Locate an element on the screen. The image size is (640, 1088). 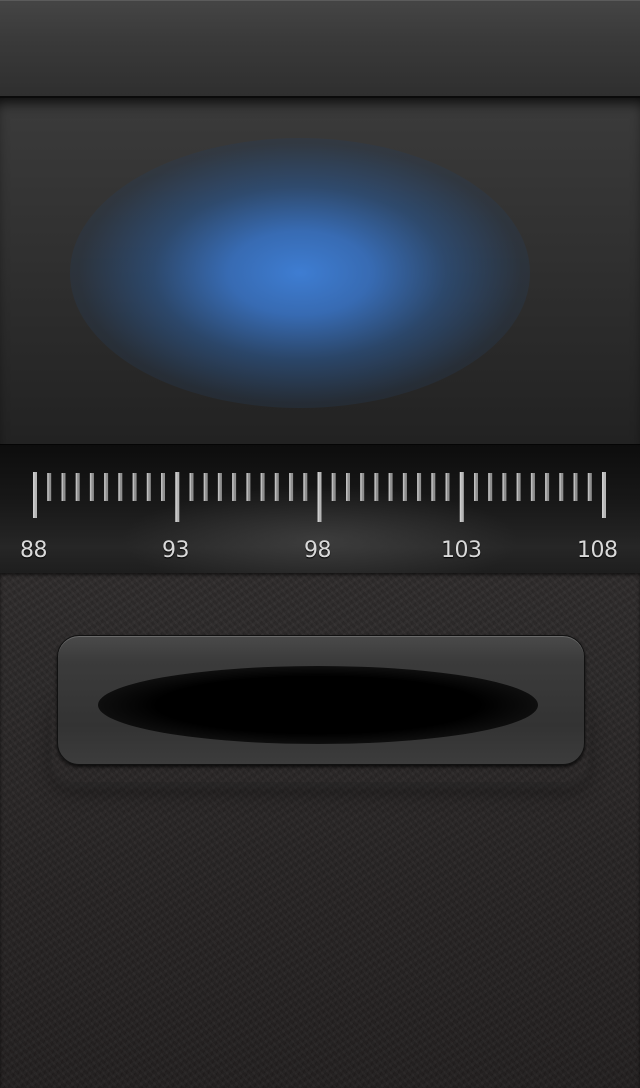
freq-label-88: 88 is located at coordinates (34, 550).